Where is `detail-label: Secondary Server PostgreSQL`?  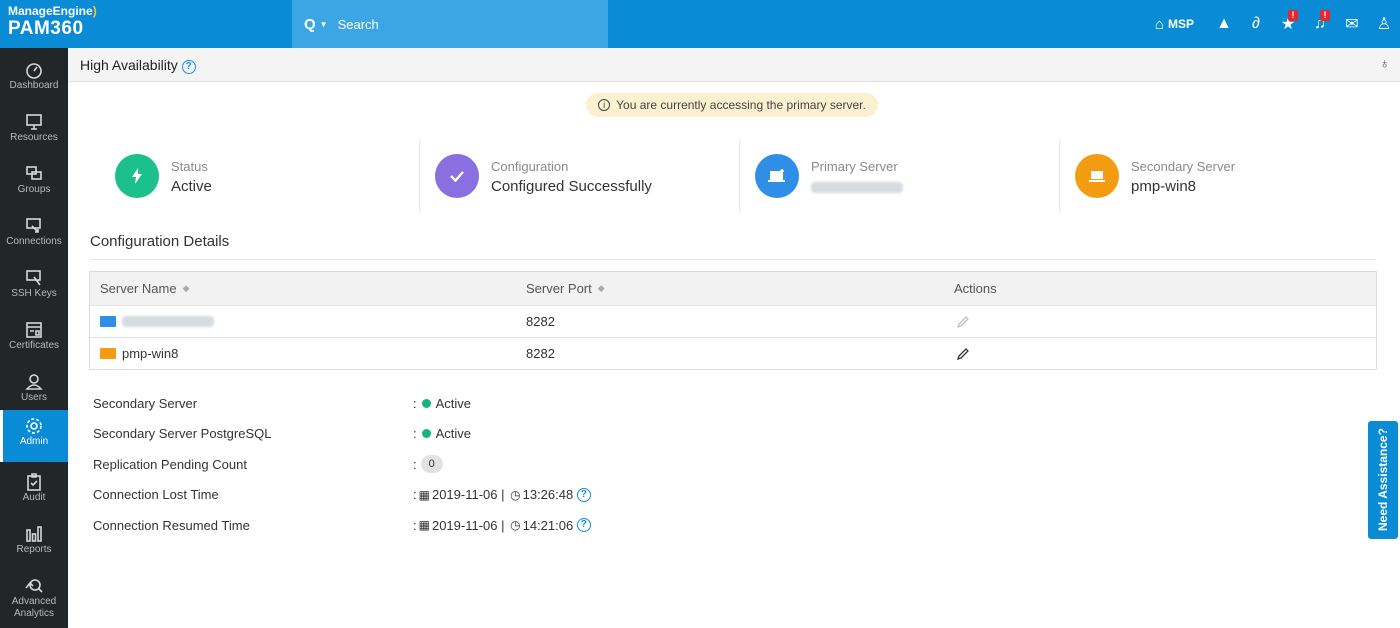
detail-label: Secondary Server PostgreSQL is located at coordinates (182, 434).